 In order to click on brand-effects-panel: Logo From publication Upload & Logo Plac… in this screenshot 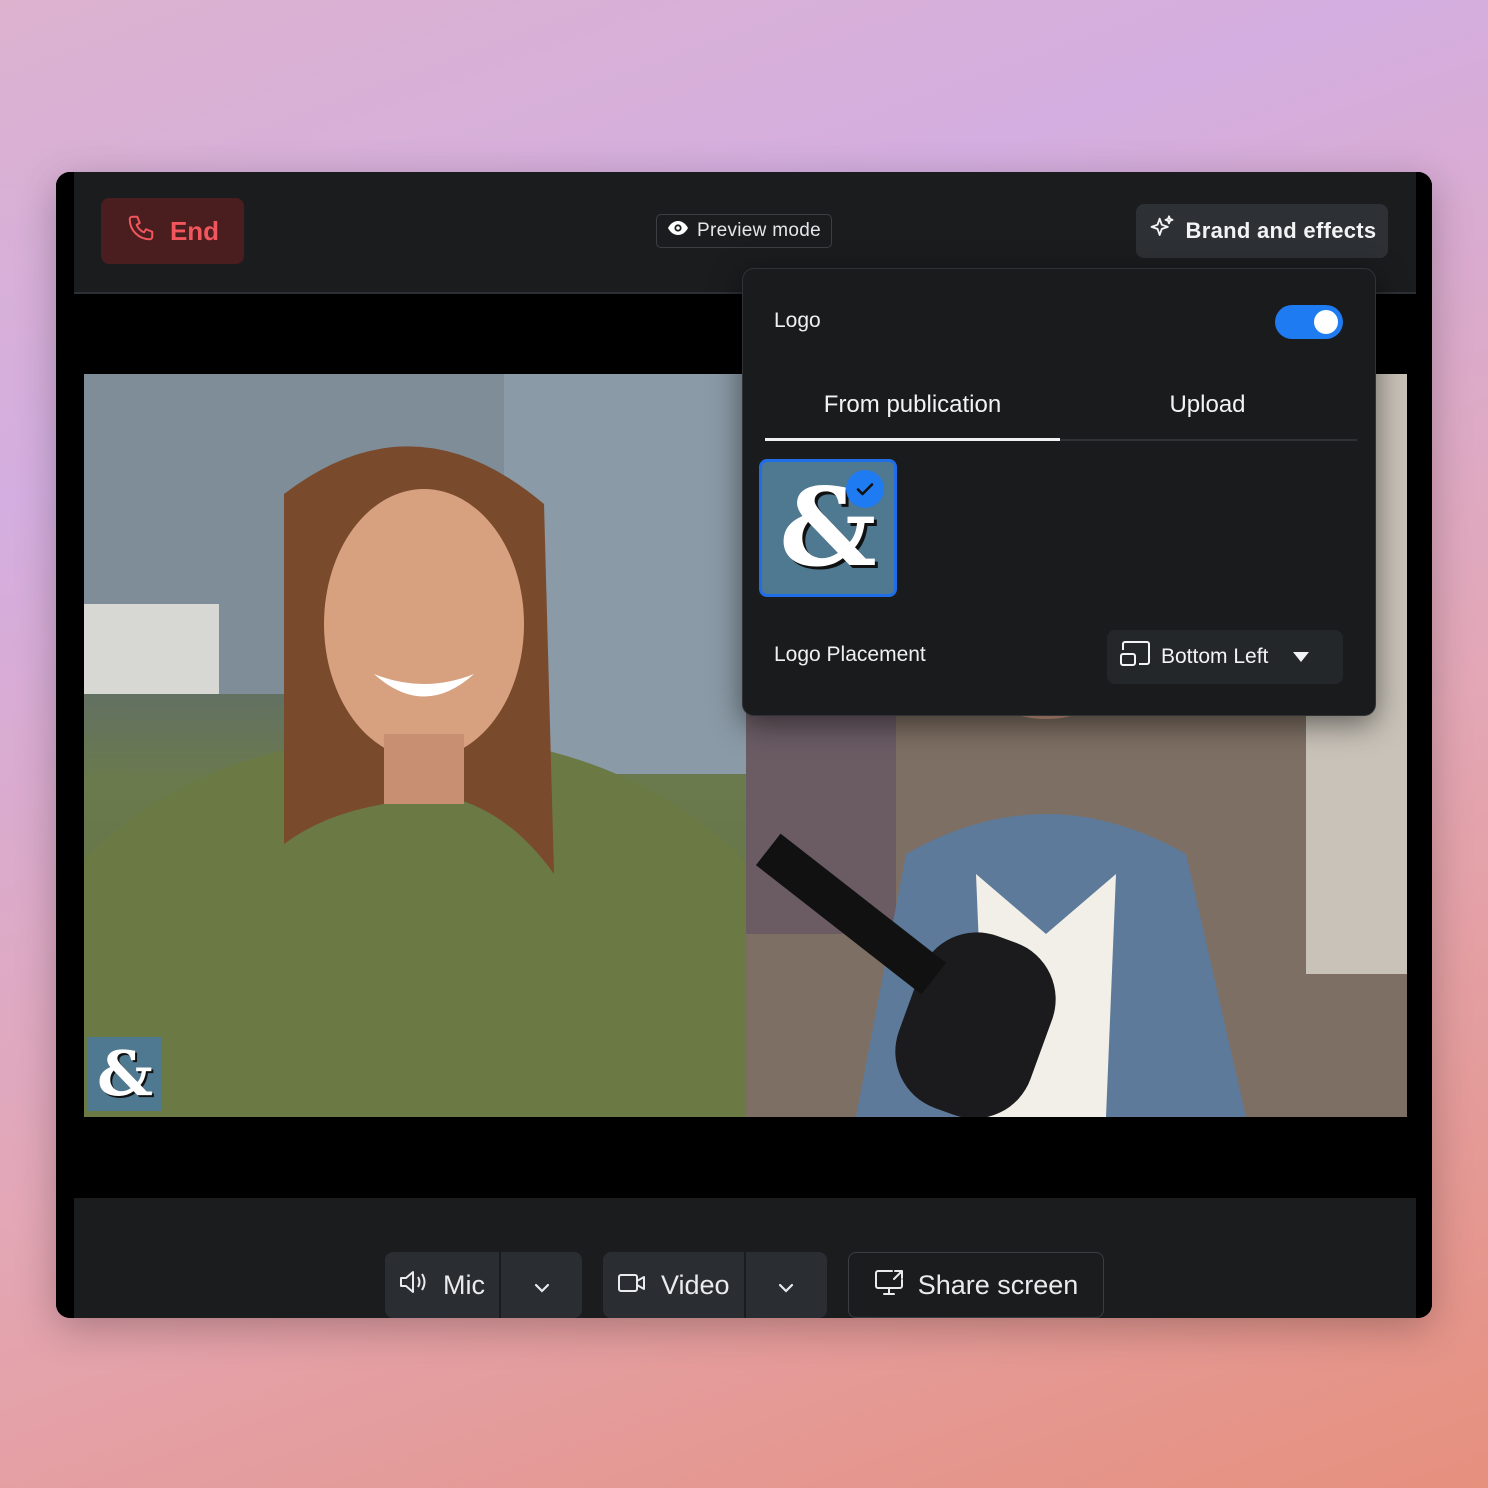, I will do `click(1059, 492)`.